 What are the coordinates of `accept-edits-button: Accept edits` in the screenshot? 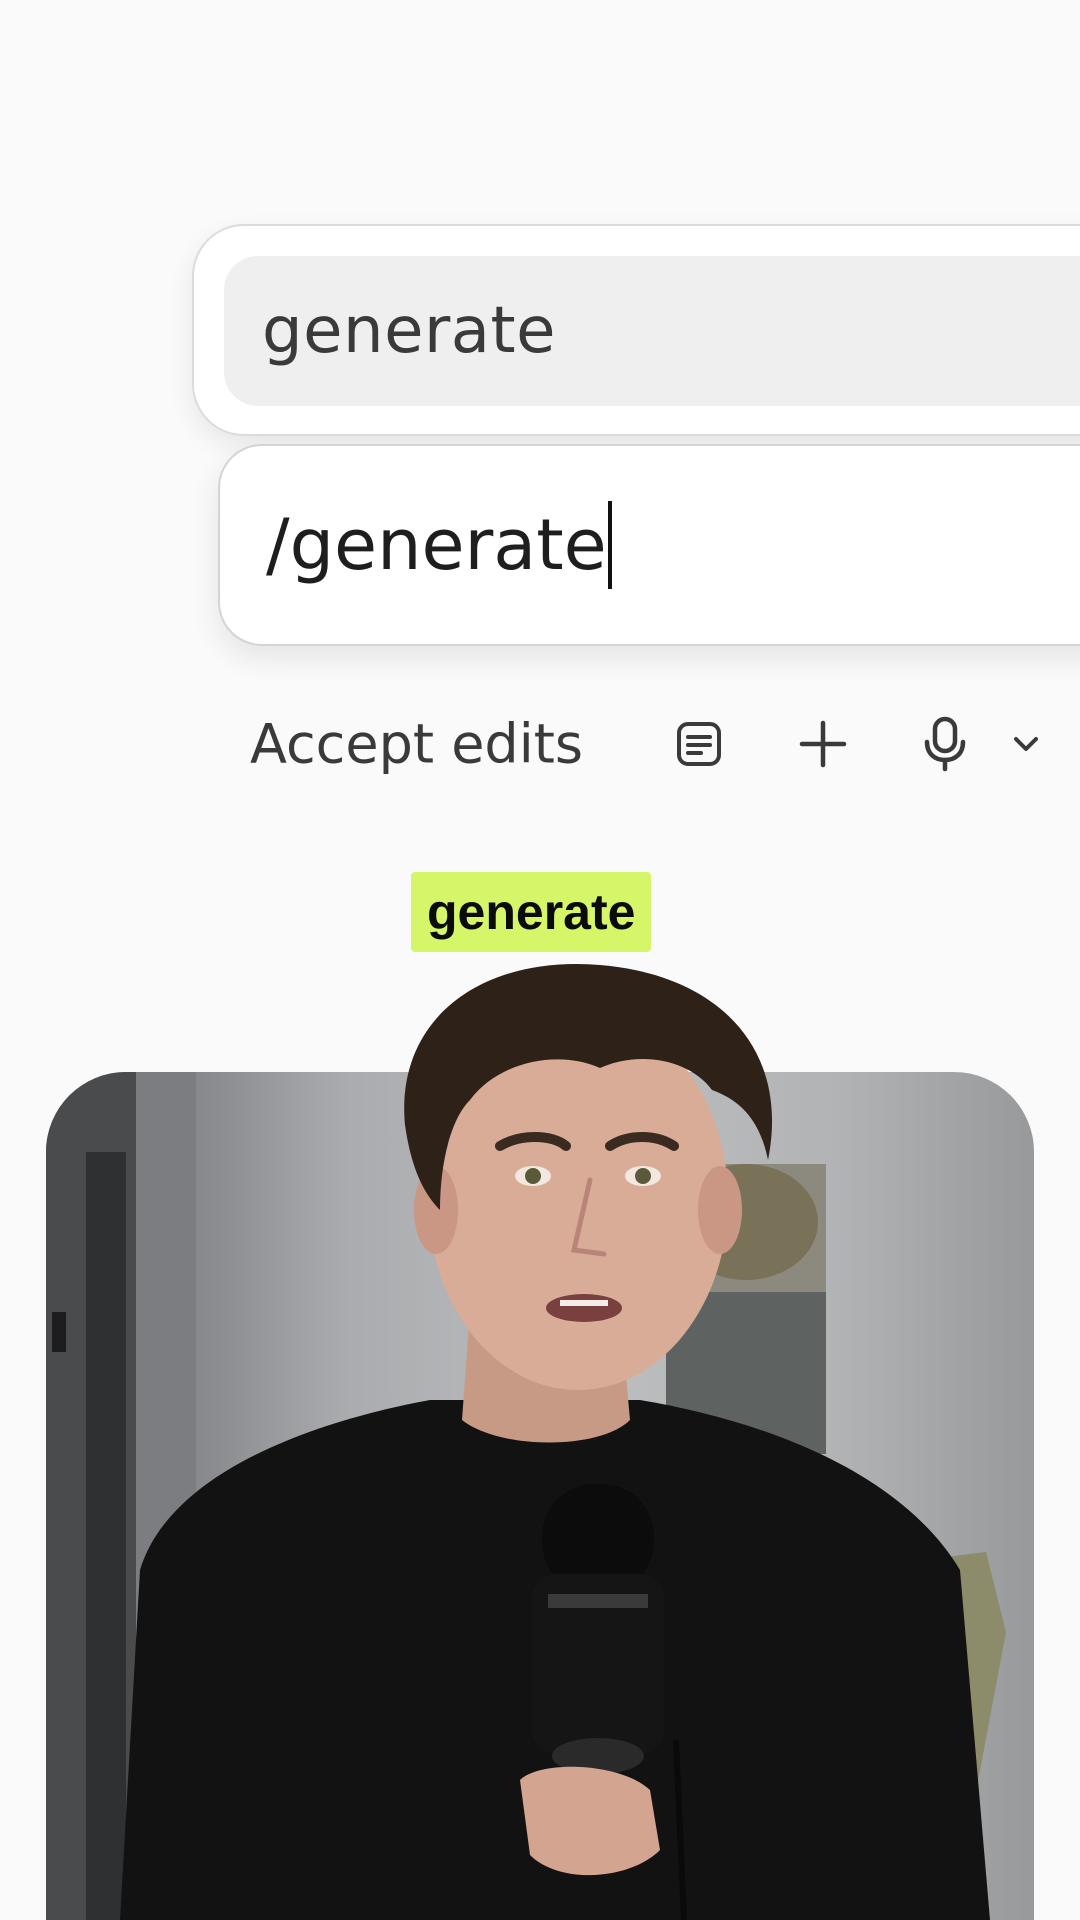 It's located at (416, 744).